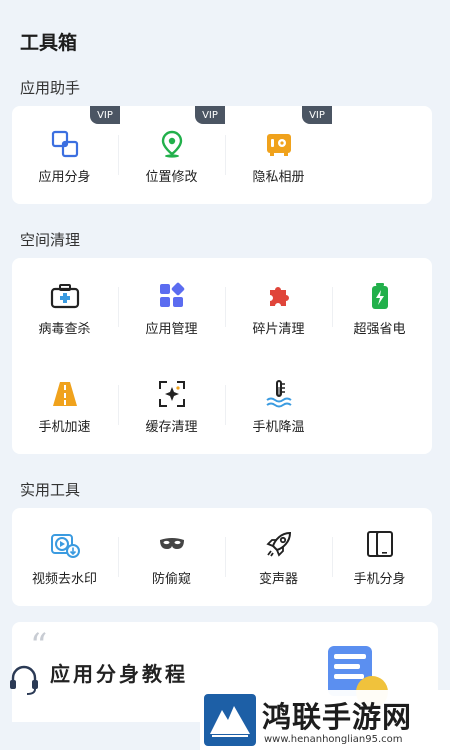 The width and height of the screenshot is (450, 750). Describe the element at coordinates (279, 394) in the screenshot. I see `thermometer-icon` at that location.